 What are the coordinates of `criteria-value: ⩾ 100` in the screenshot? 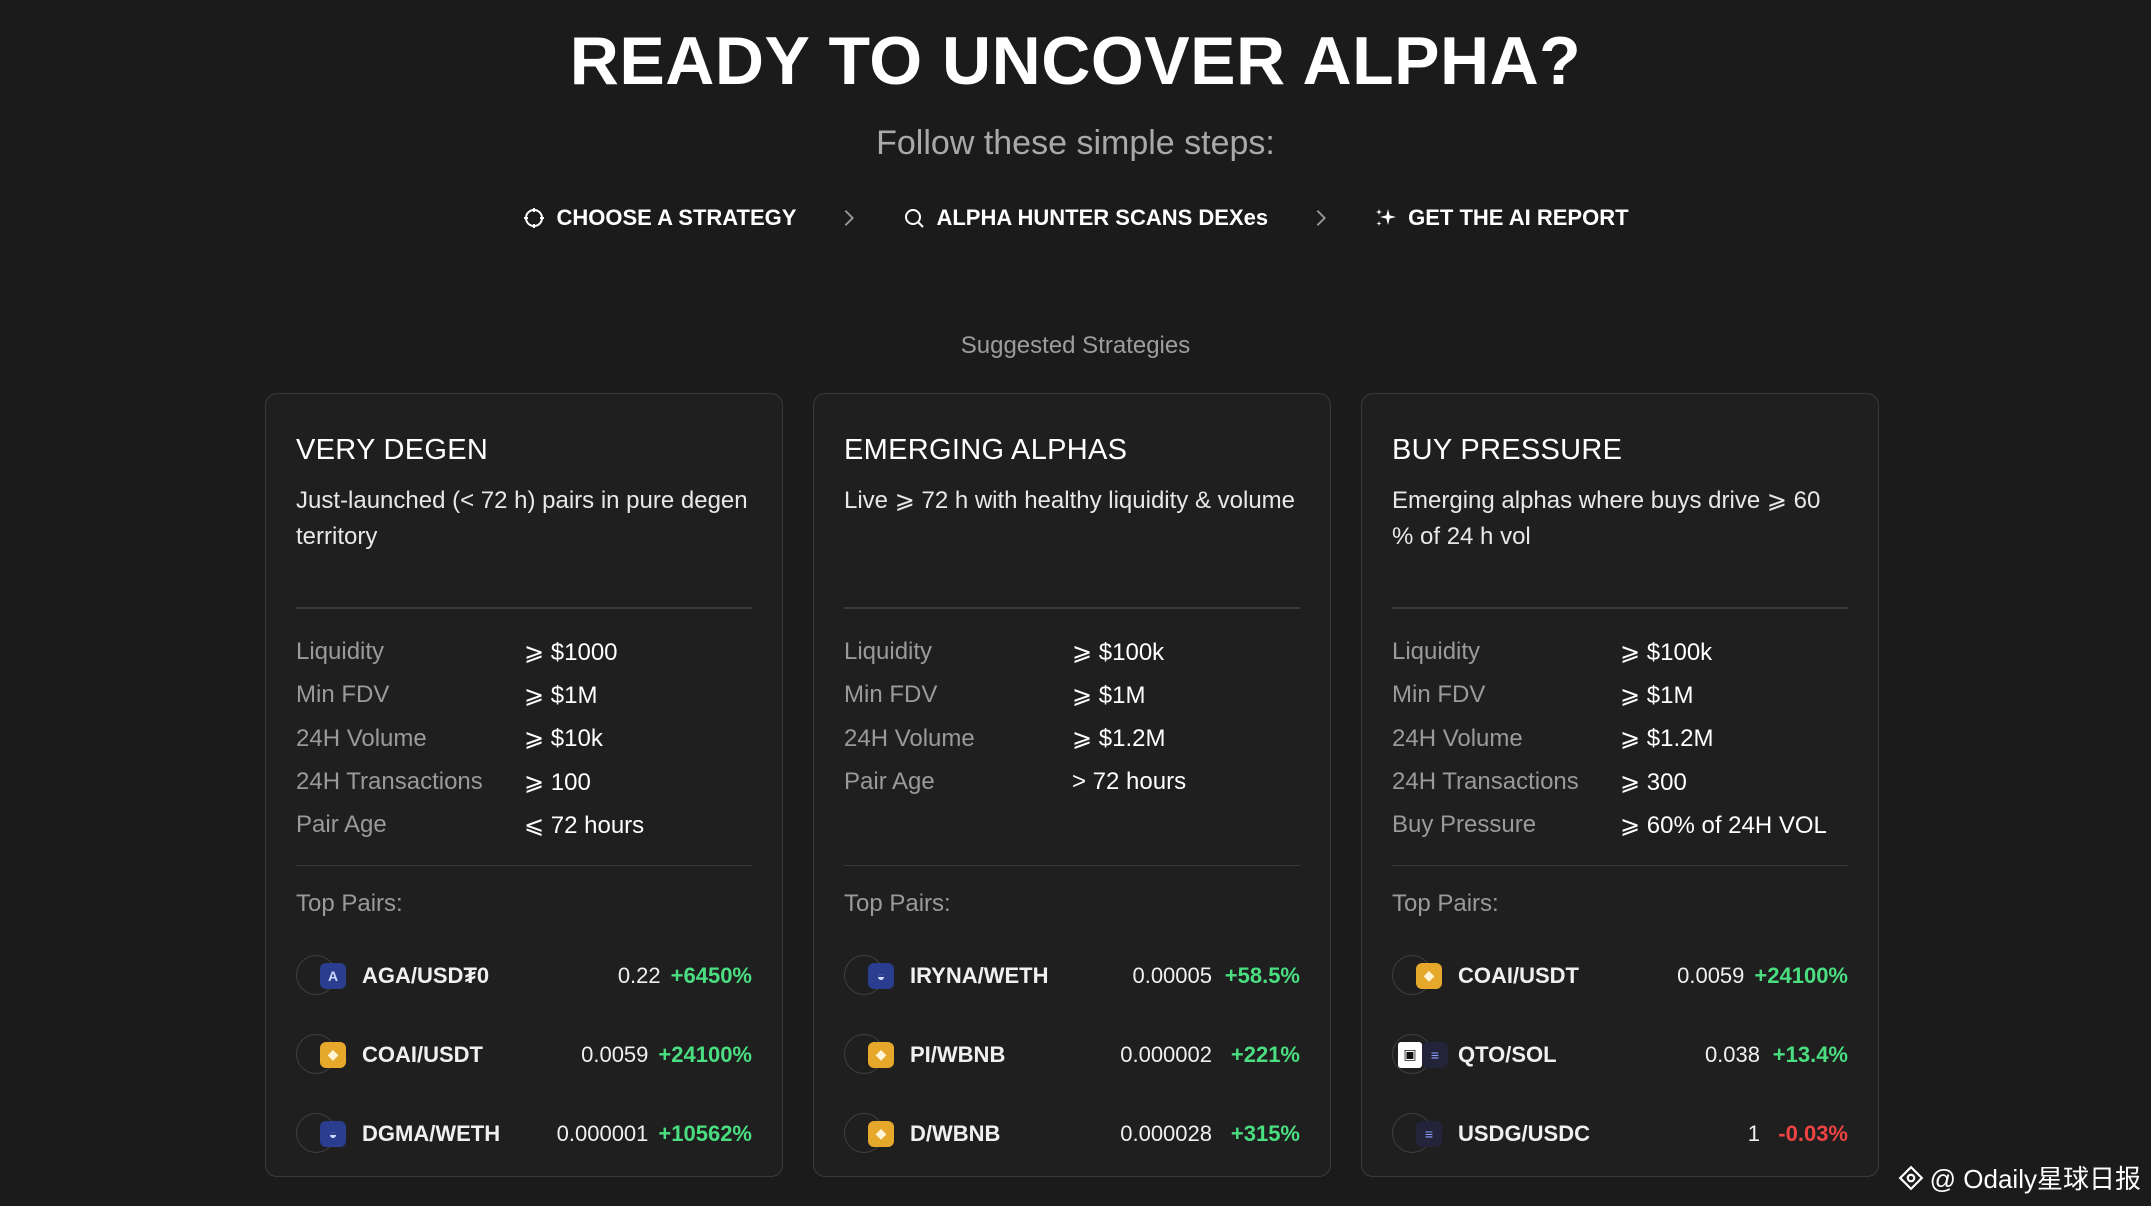 It's located at (557, 782).